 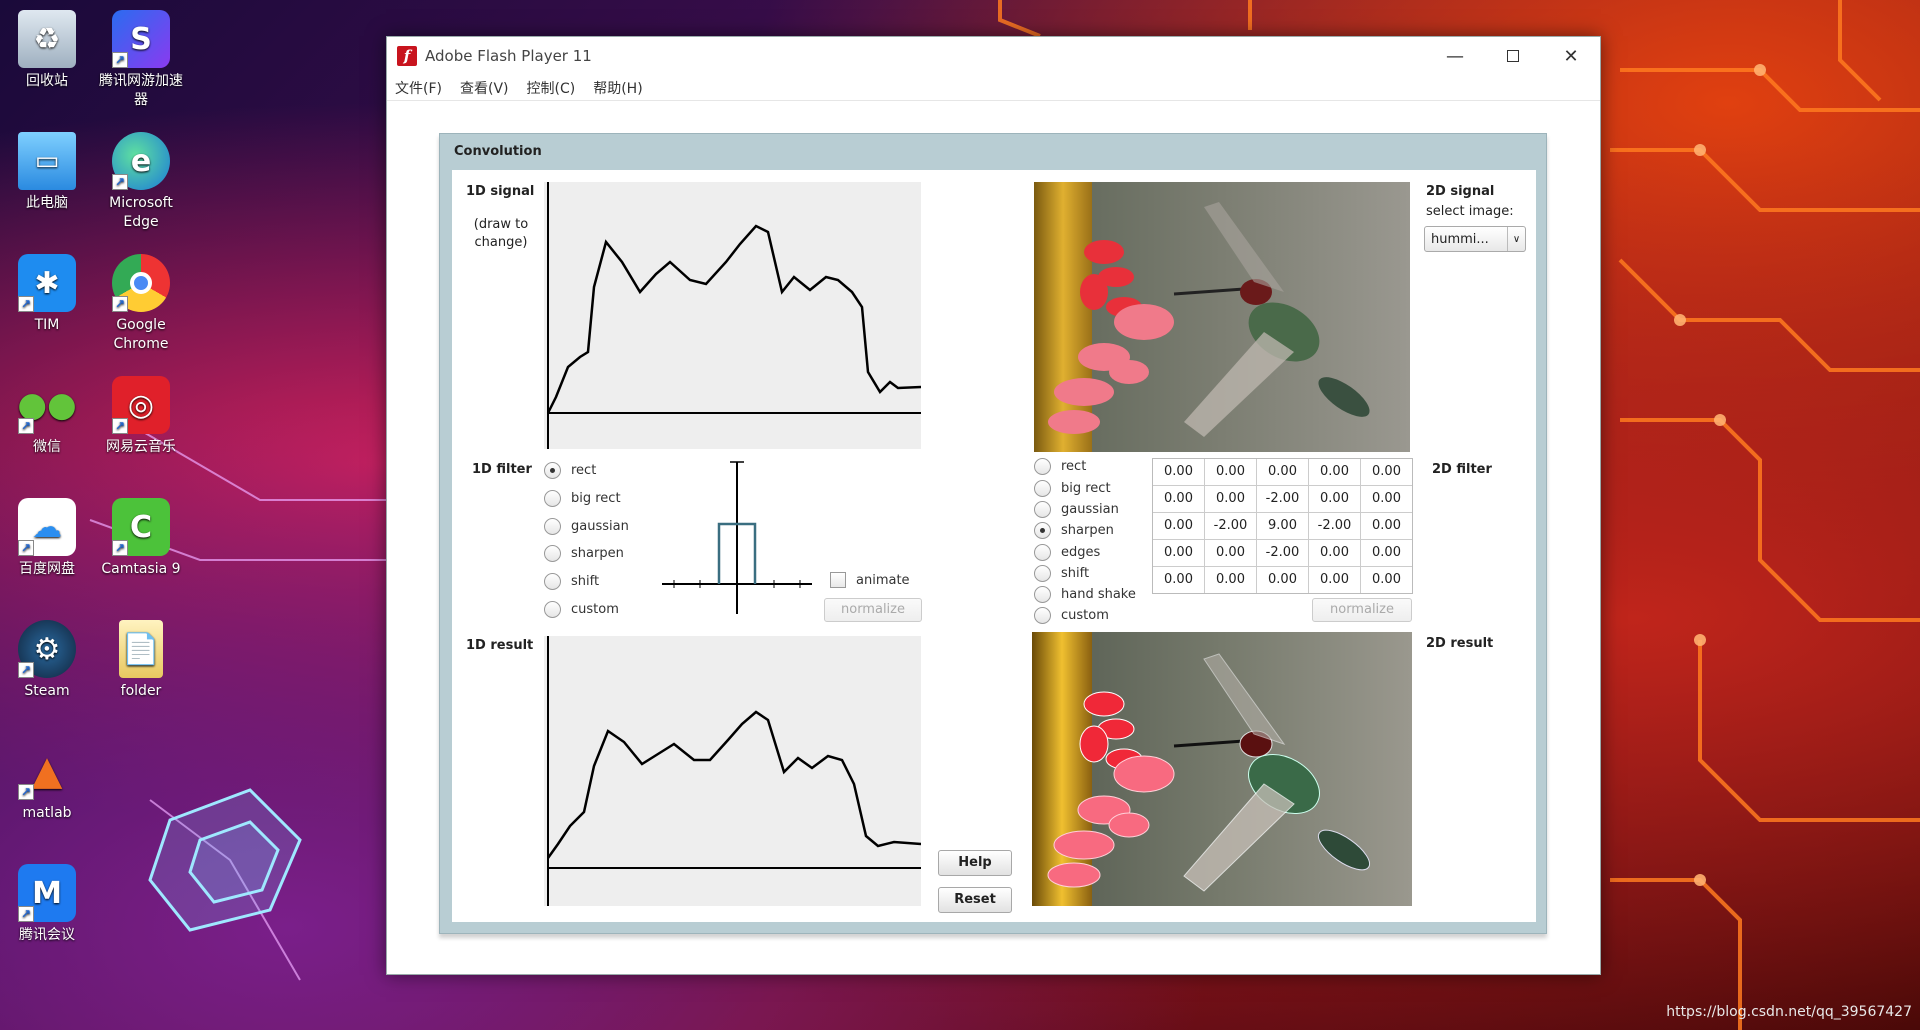 I want to click on filter-2d-option-gaussian: gaussian, so click(x=1076, y=509).